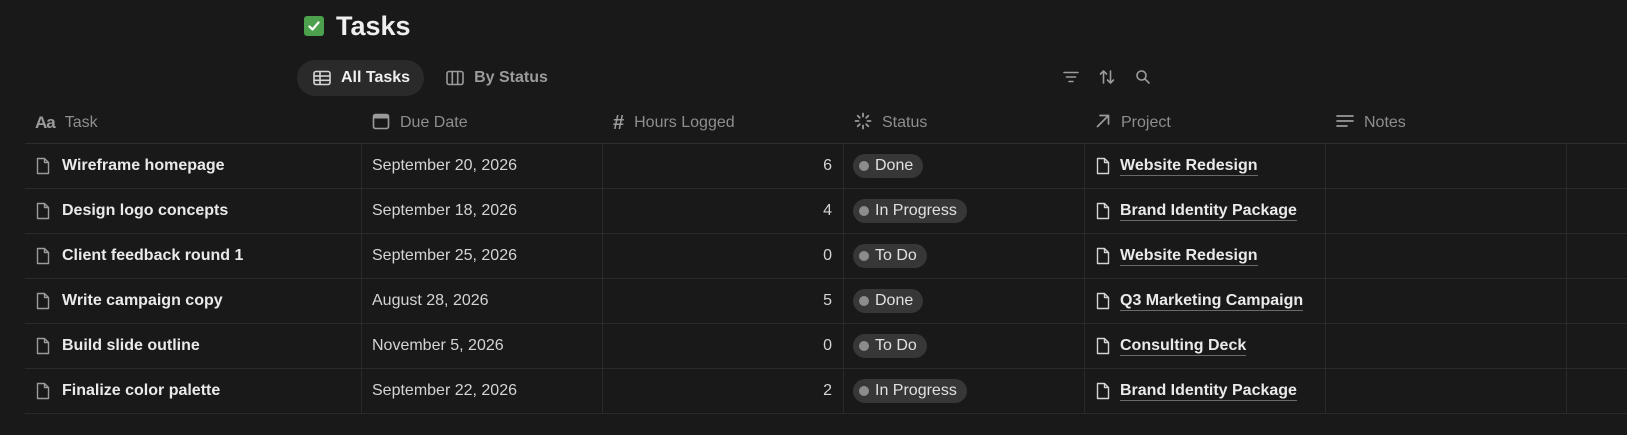 The height and width of the screenshot is (435, 1627). I want to click on project-cell: Consulting Deck, so click(1205, 346).